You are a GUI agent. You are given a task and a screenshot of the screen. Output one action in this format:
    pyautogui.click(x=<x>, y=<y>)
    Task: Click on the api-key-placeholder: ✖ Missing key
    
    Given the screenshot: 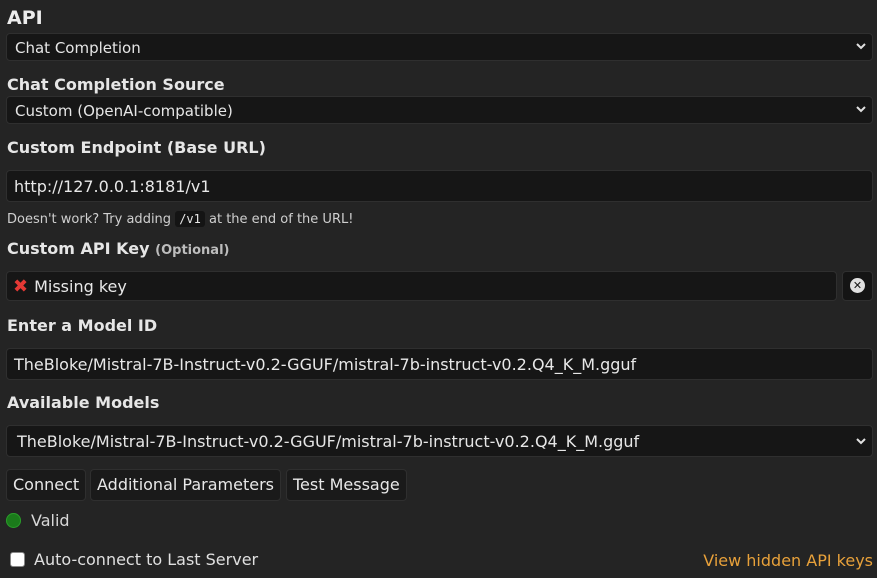 What is the action you would take?
    pyautogui.click(x=70, y=286)
    